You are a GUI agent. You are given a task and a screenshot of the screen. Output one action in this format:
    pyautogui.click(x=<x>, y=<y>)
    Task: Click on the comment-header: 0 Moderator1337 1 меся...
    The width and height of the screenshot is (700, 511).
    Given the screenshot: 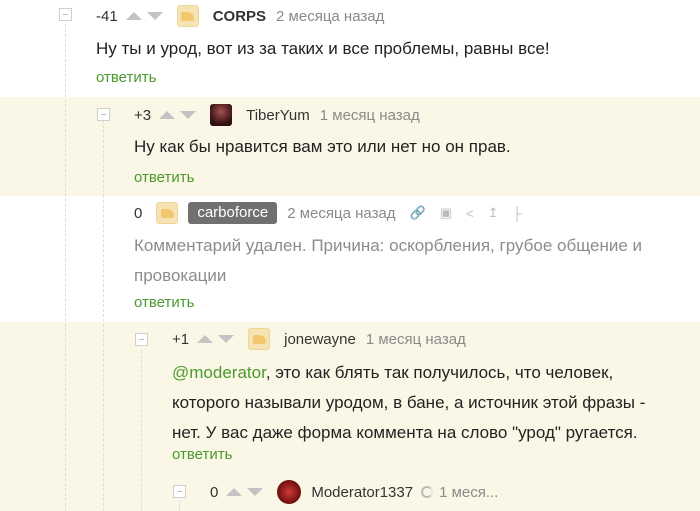 What is the action you would take?
    pyautogui.click(x=354, y=492)
    